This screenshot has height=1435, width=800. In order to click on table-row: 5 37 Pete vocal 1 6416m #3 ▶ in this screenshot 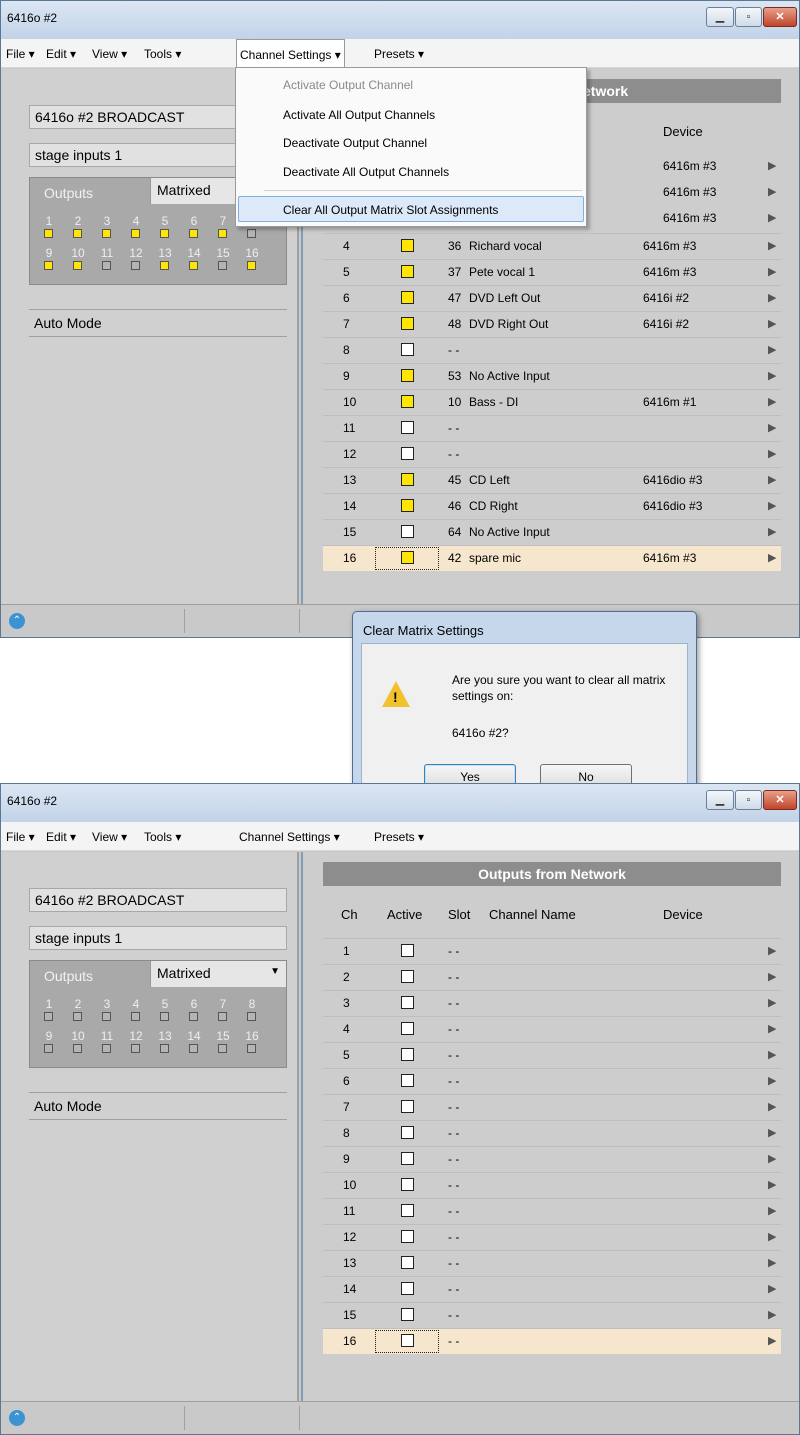, I will do `click(552, 272)`.